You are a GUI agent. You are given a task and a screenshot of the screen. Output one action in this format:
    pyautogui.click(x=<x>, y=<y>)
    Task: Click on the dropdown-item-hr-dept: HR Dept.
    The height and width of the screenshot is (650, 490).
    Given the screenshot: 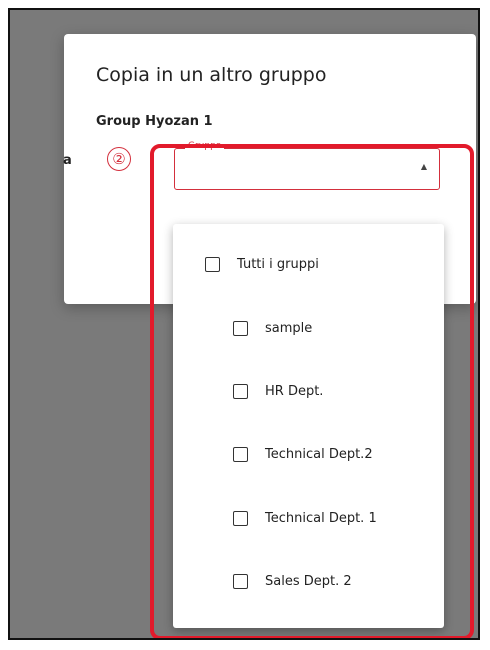 What is the action you would take?
    pyautogui.click(x=278, y=391)
    